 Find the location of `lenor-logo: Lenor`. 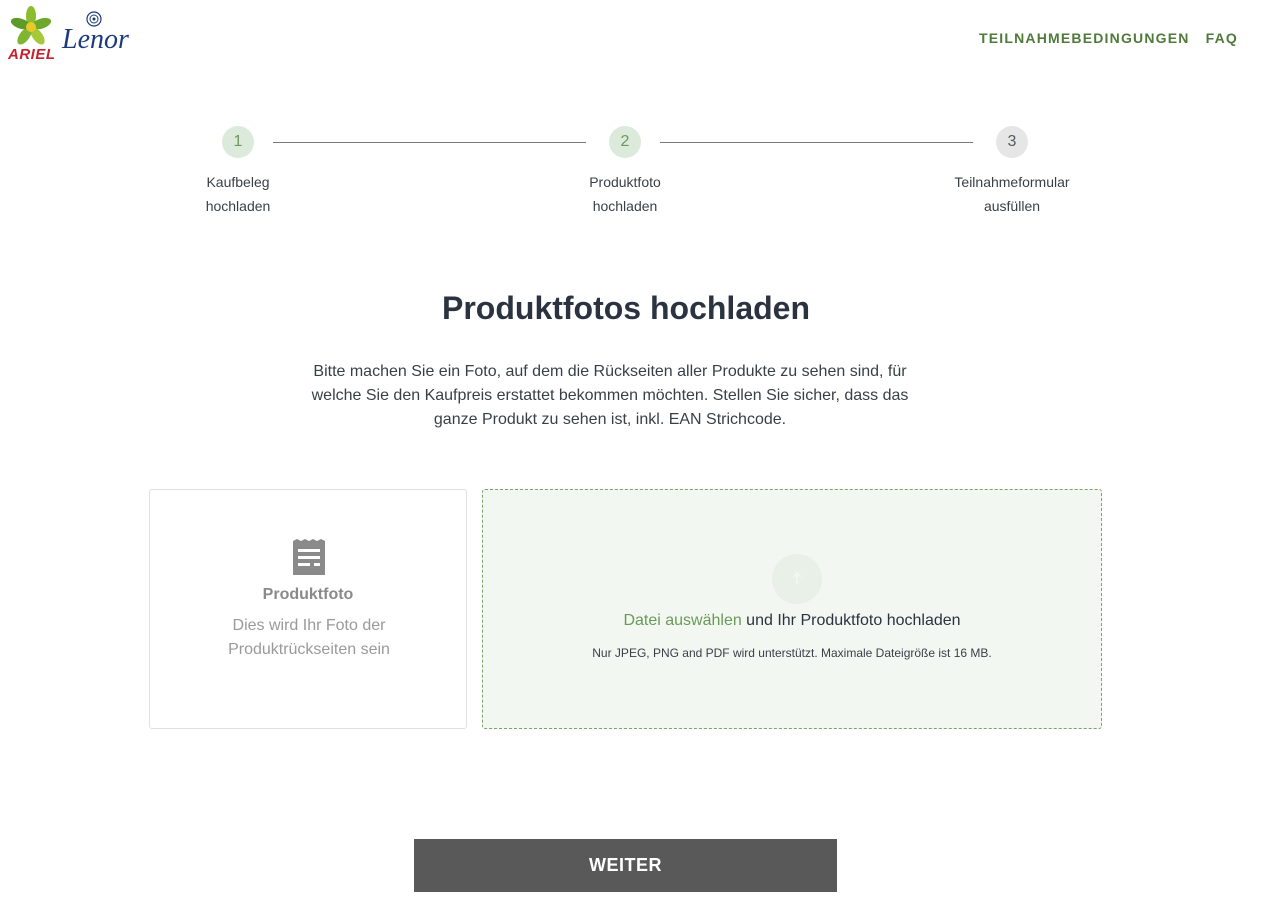

lenor-logo: Lenor is located at coordinates (94, 34).